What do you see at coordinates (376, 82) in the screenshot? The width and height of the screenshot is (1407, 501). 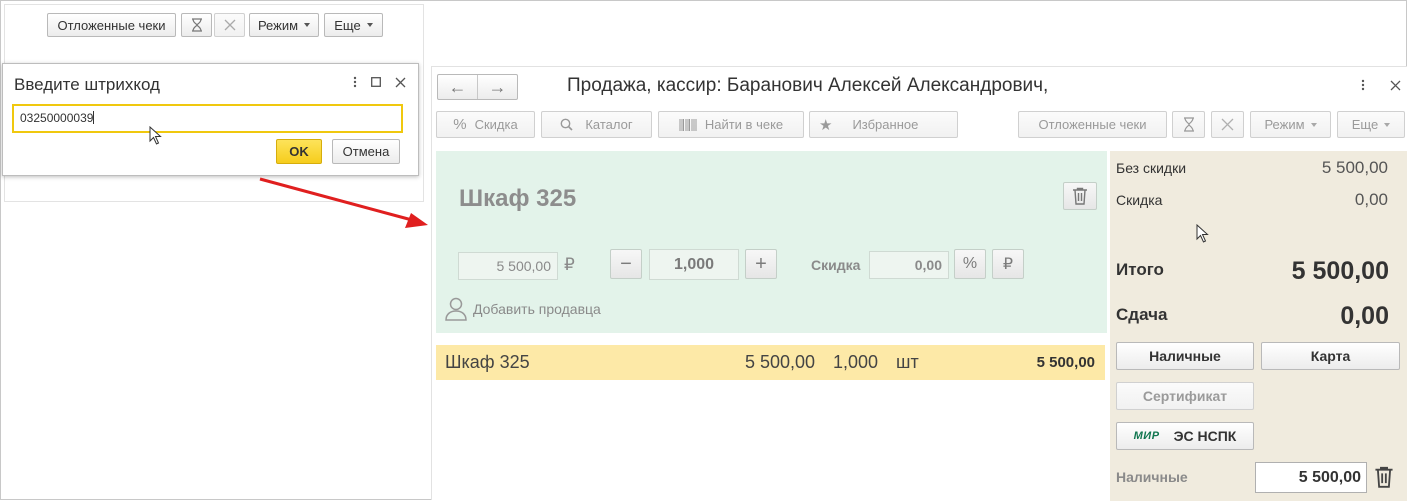 I see `maximize-icon` at bounding box center [376, 82].